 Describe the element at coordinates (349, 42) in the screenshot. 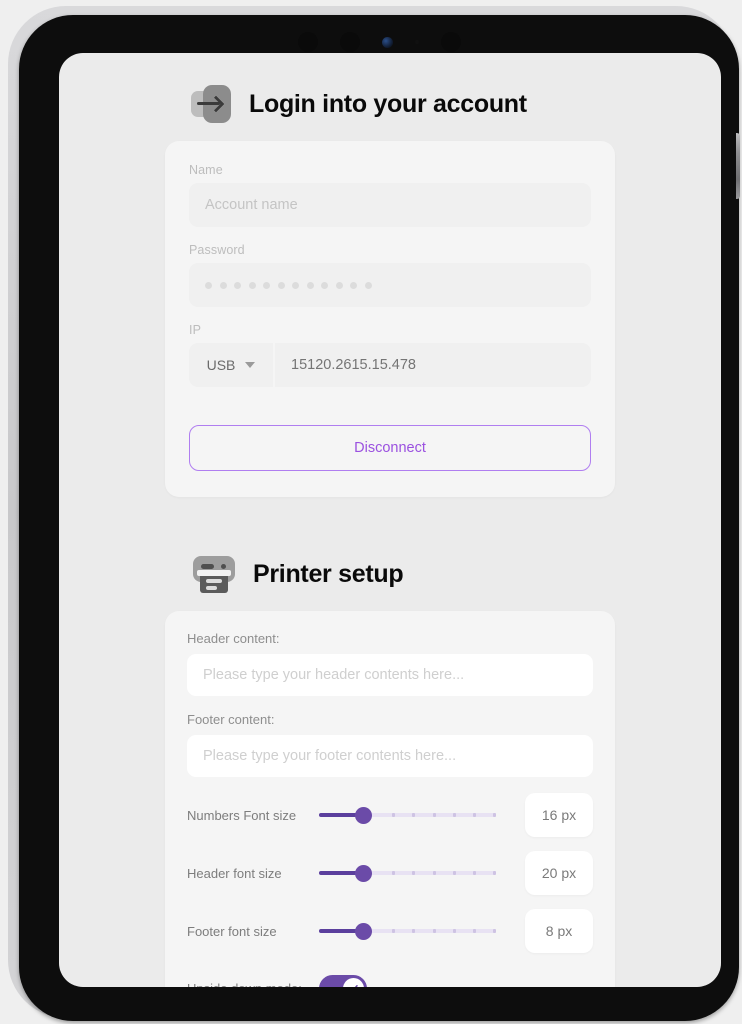

I see `ambient-light-sensor-icon` at that location.